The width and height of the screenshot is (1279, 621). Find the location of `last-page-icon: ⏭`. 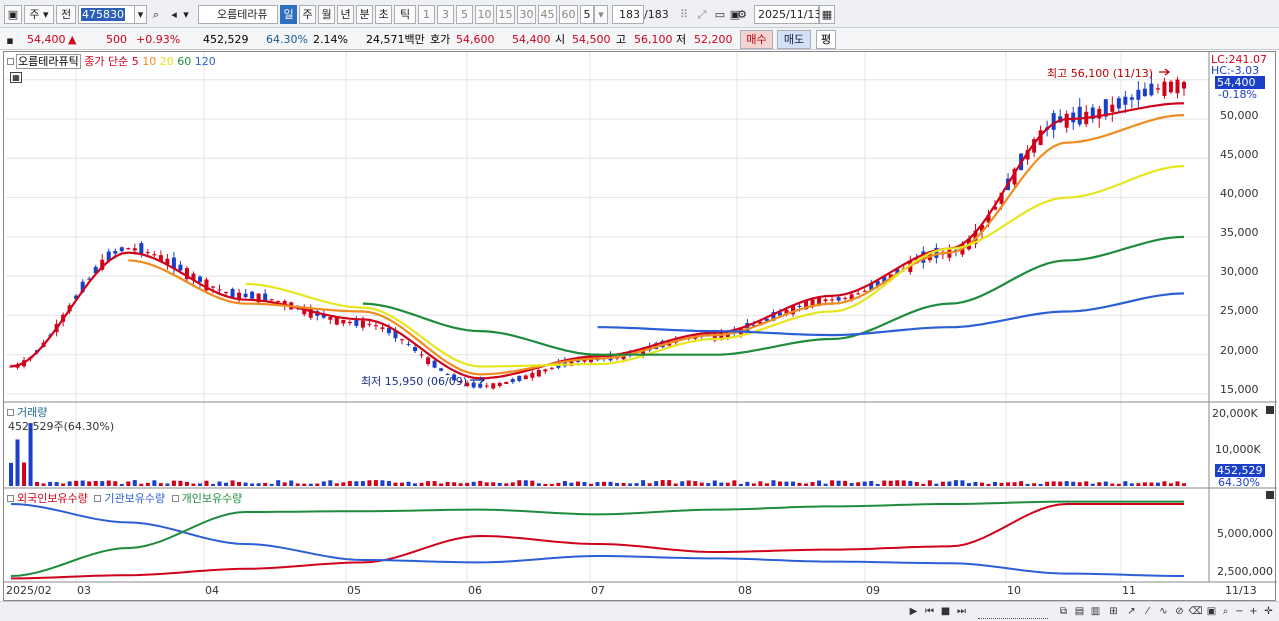

last-page-icon: ⏭ is located at coordinates (961, 611).